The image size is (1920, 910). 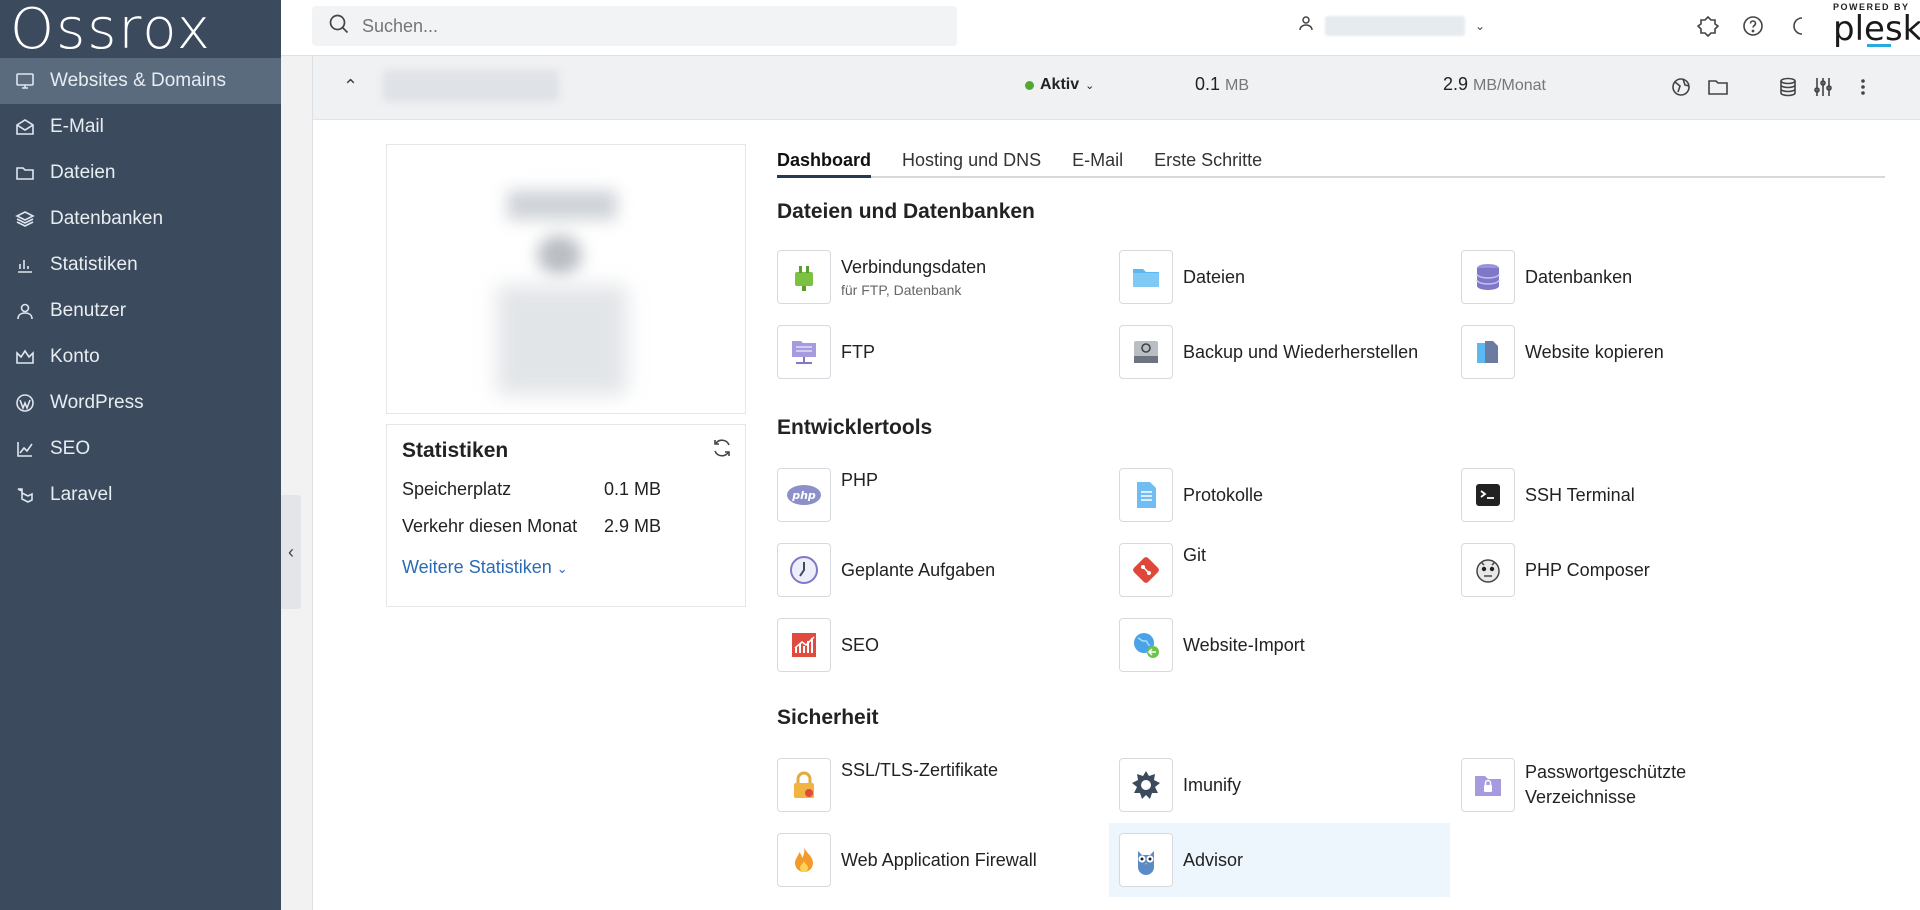 I want to click on tool-protected-label: Passwortgeschützte Verzeichnisse, so click(x=1606, y=784).